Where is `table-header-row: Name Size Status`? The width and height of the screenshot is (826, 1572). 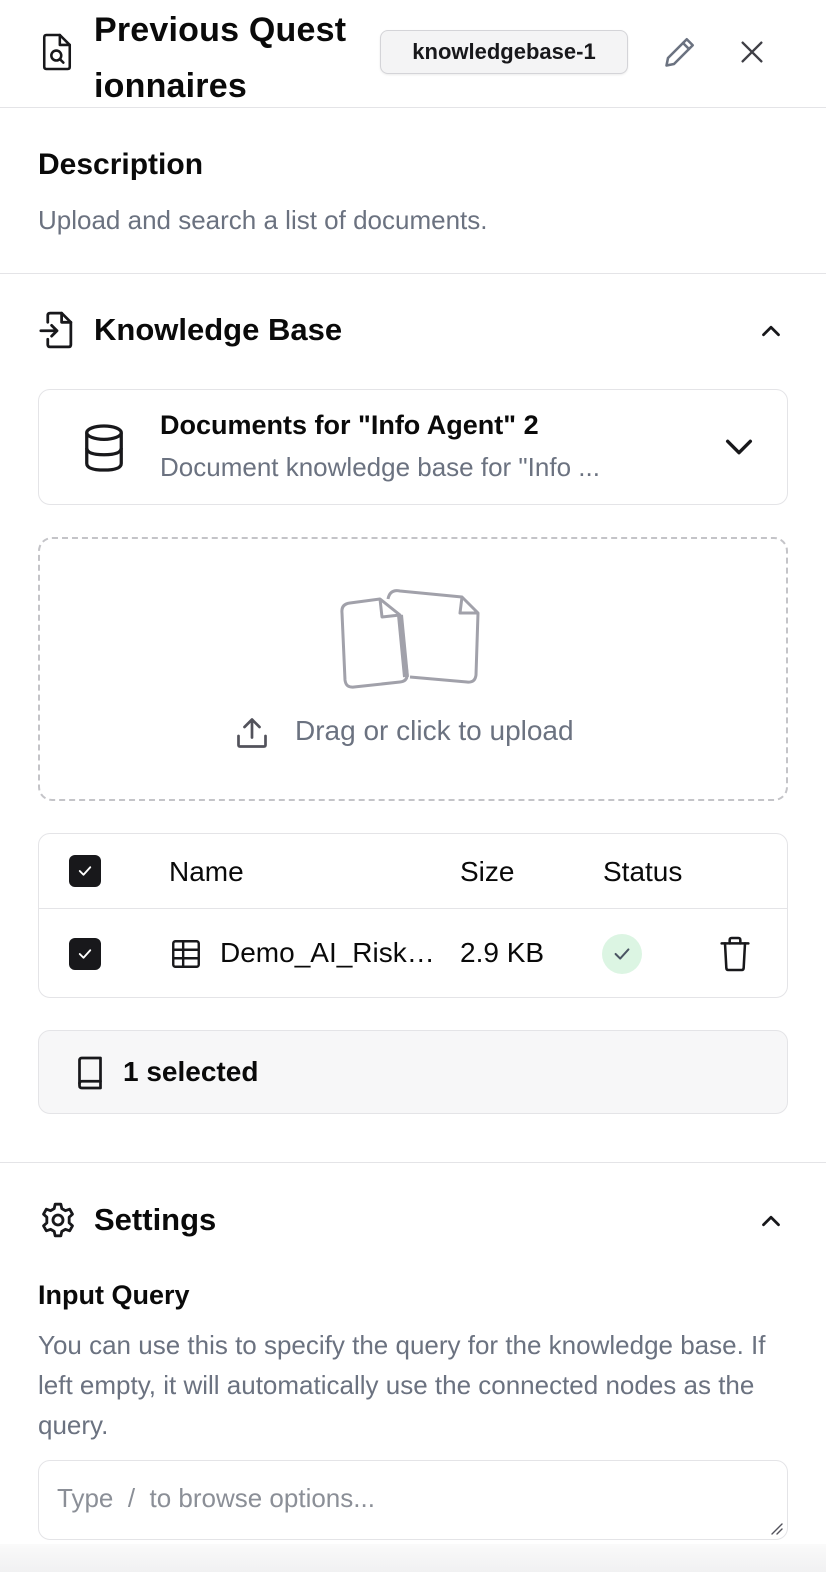 table-header-row: Name Size Status is located at coordinates (413, 871).